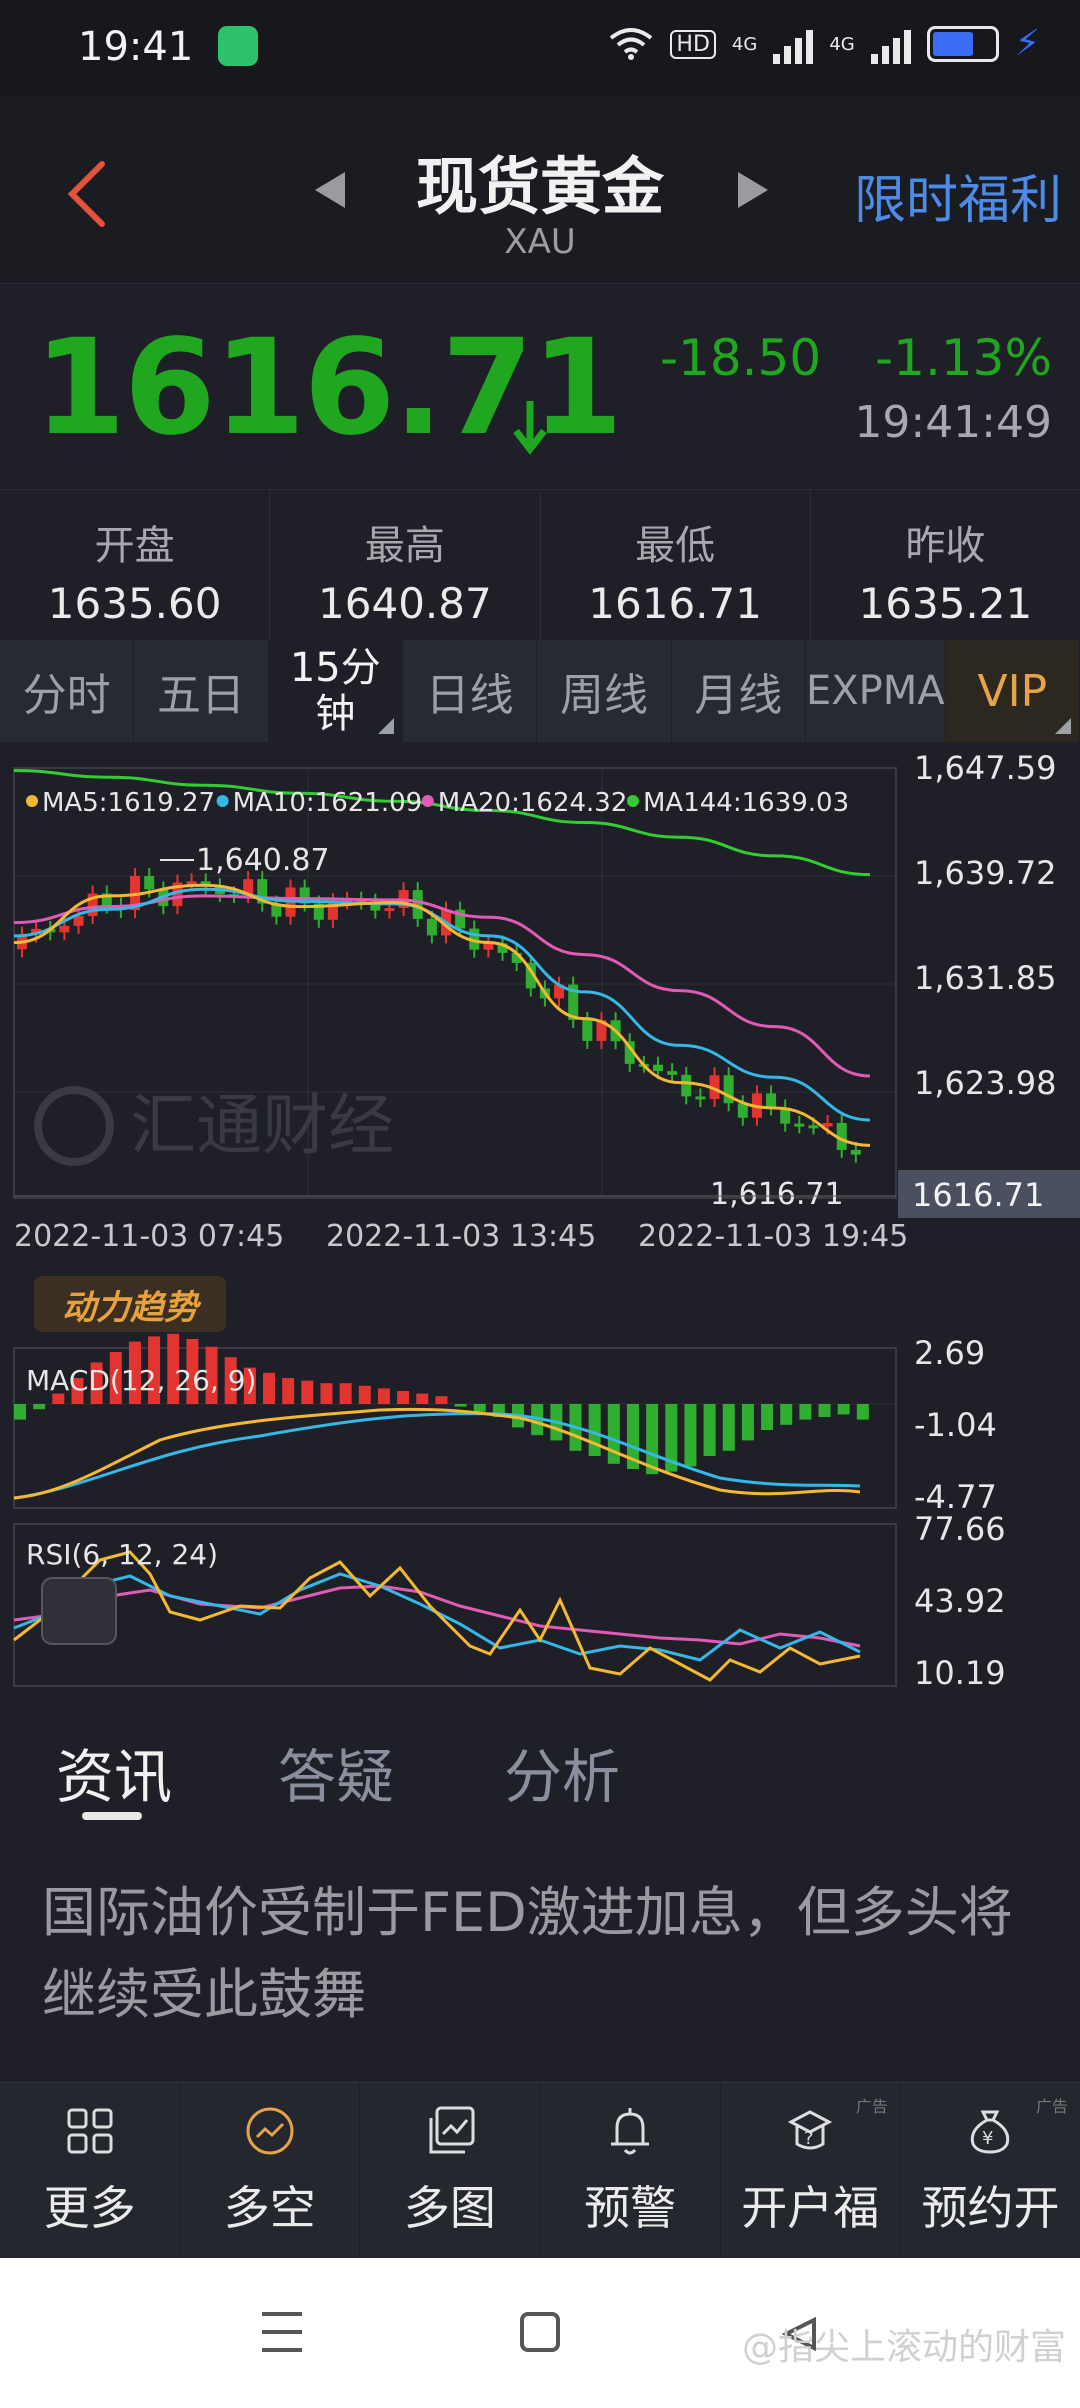 The height and width of the screenshot is (2408, 1080). What do you see at coordinates (985, 873) in the screenshot?
I see `y-tick-label: 1,639.72` at bounding box center [985, 873].